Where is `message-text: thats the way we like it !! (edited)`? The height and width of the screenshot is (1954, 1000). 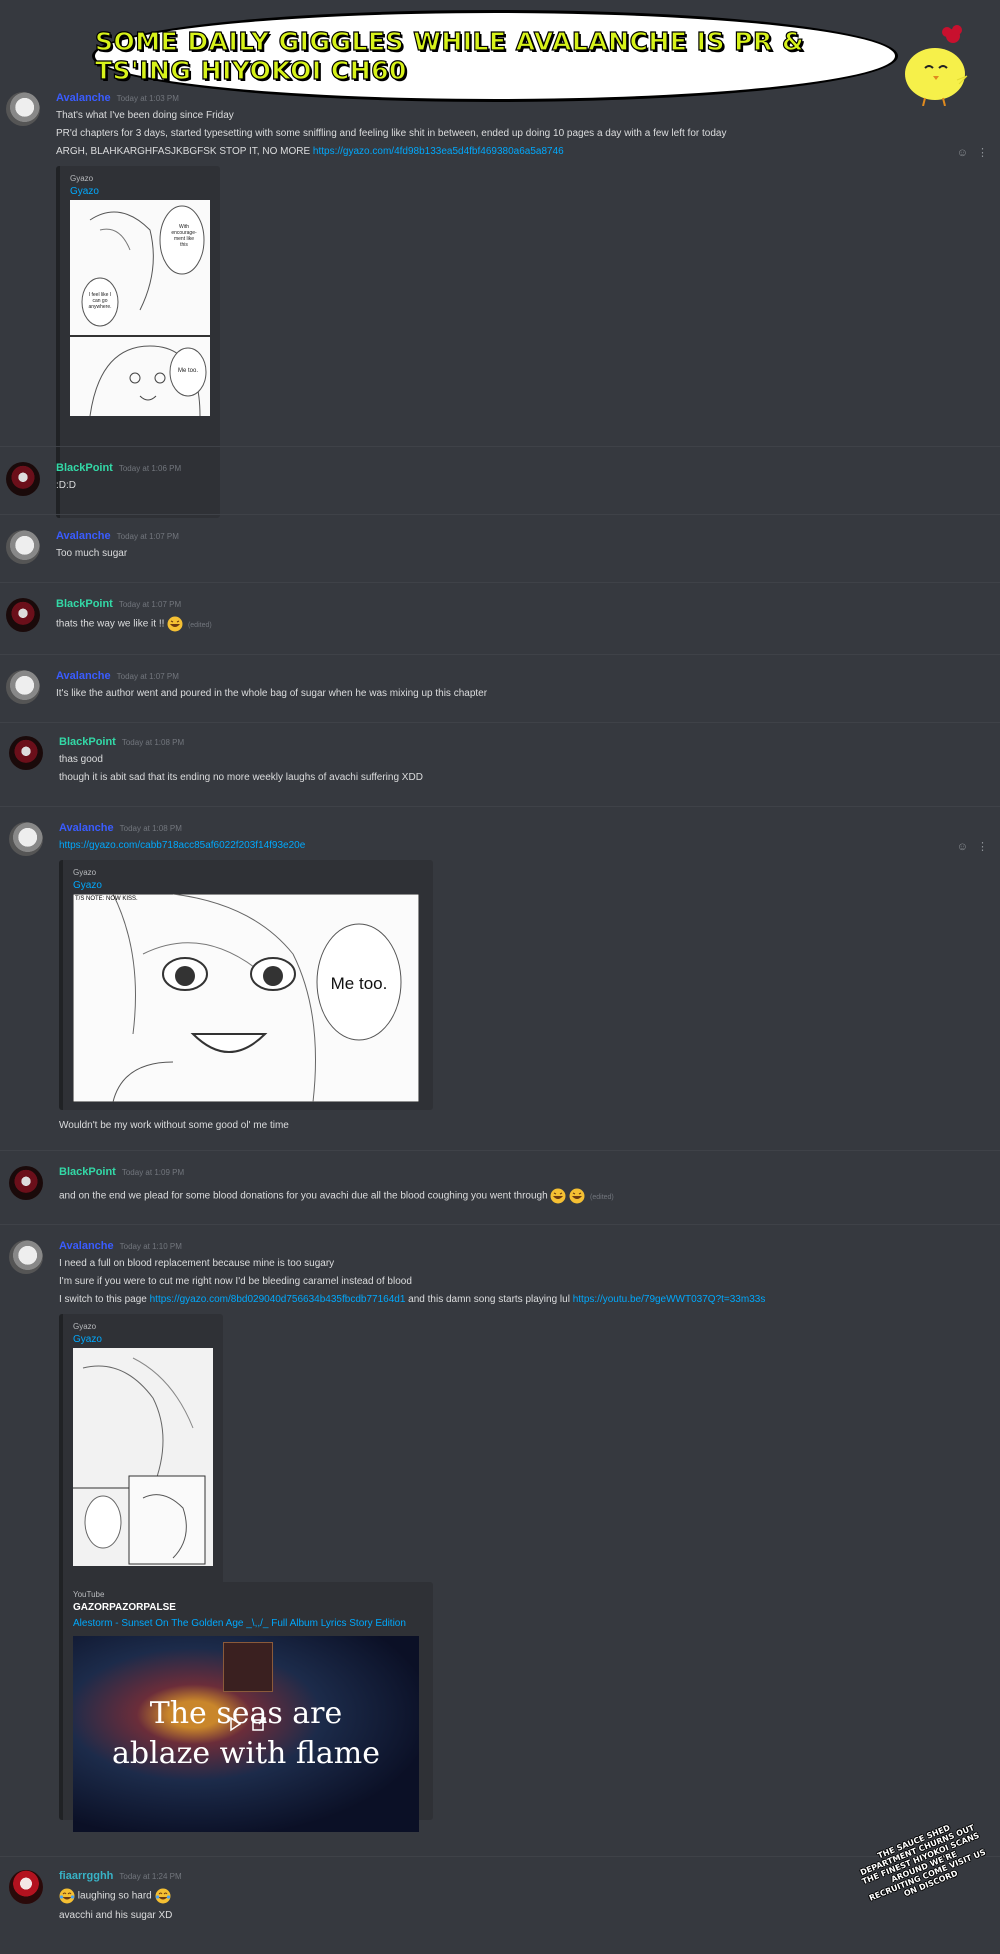
message-text: thats the way we like it !! (edited) is located at coordinates (134, 624).